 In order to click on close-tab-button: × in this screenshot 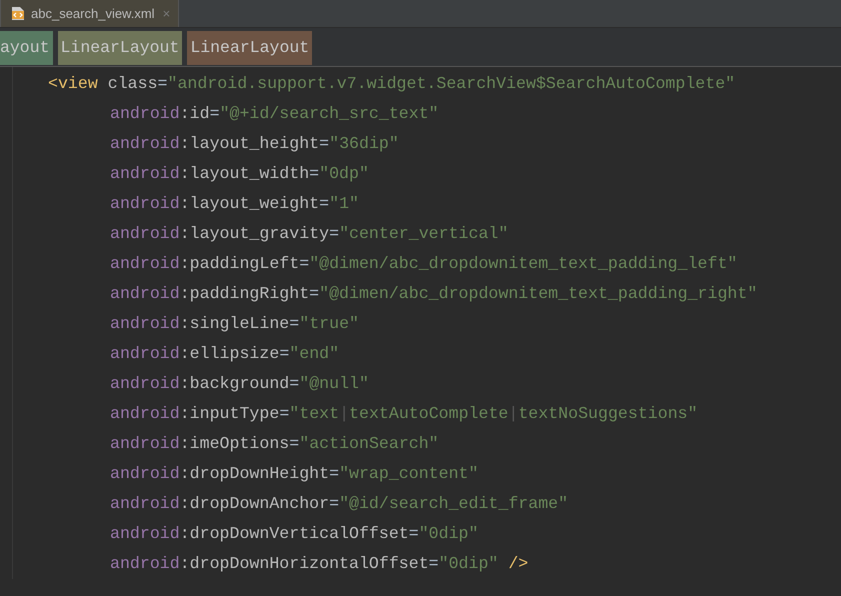, I will do `click(166, 14)`.